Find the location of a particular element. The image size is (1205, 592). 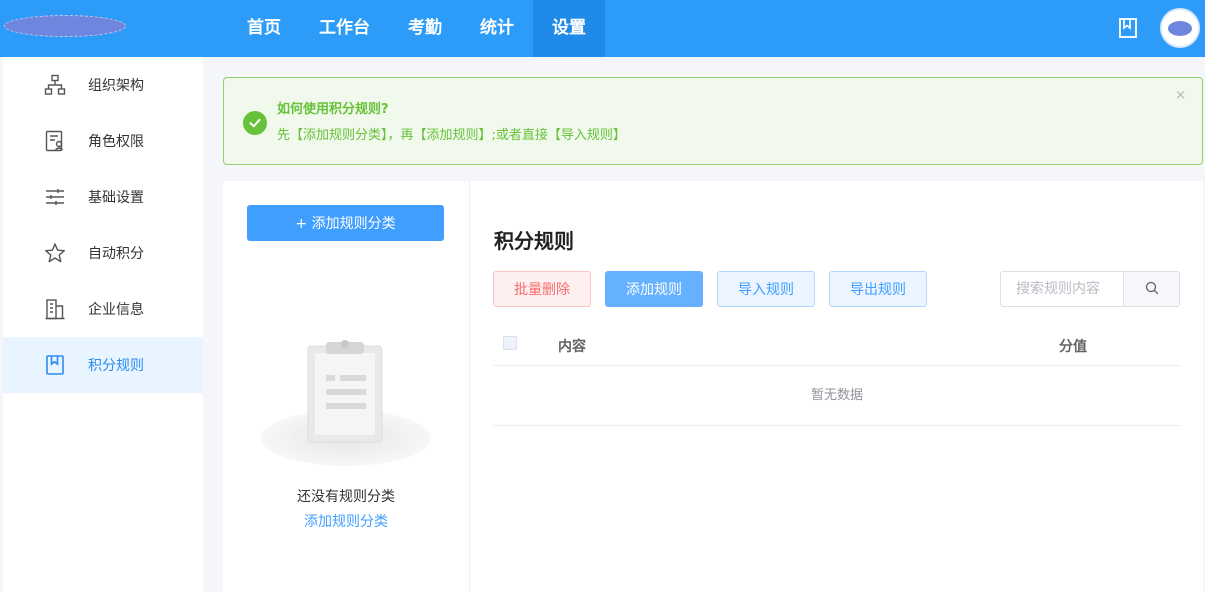

sidebar-item-auto-points: 自动积分 is located at coordinates (103, 253).